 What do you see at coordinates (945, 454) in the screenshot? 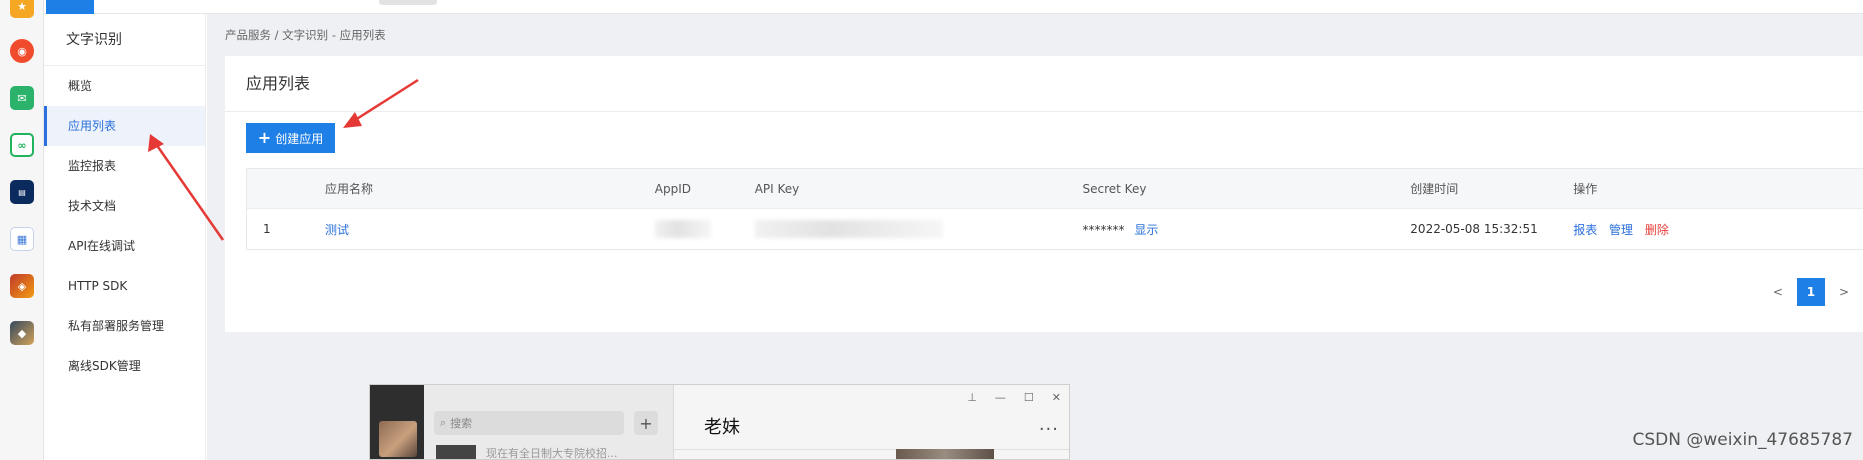
I see `chat-photo` at bounding box center [945, 454].